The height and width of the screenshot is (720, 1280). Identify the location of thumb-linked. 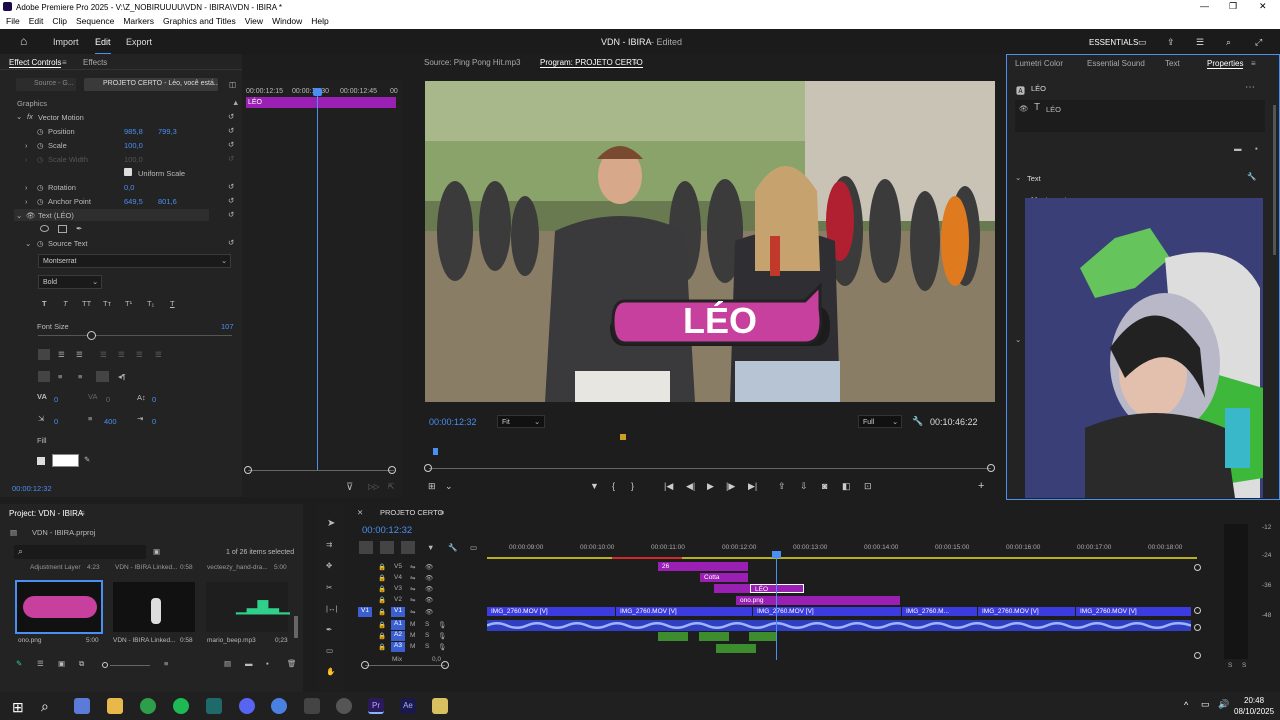
(154, 607).